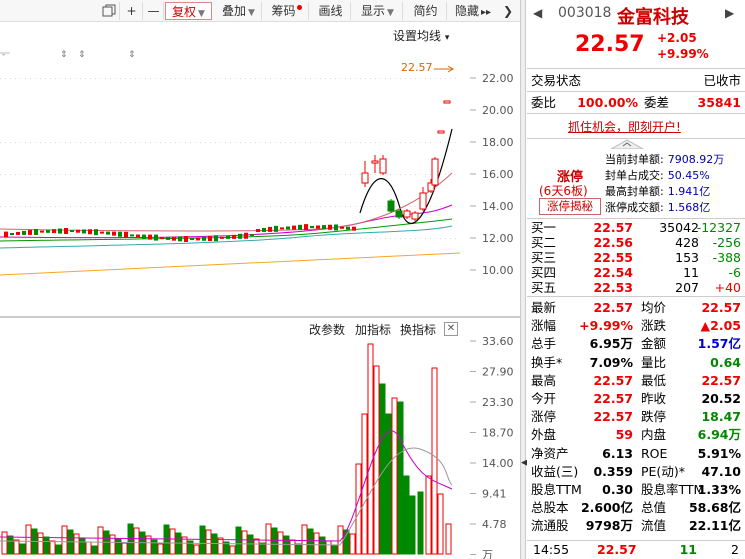  I want to click on orderbook-row: 买一 22.57 35042 -12327, so click(637, 227).